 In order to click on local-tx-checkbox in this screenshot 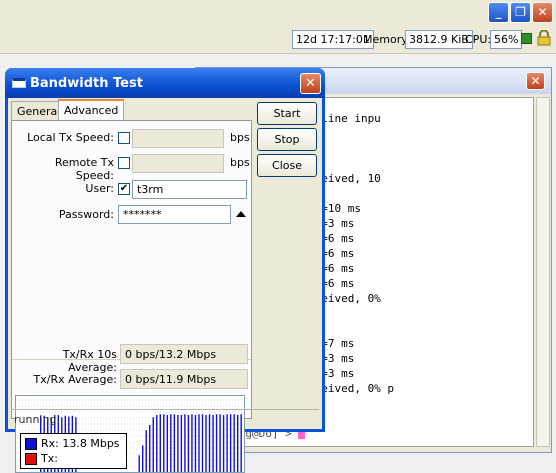, I will do `click(124, 138)`.